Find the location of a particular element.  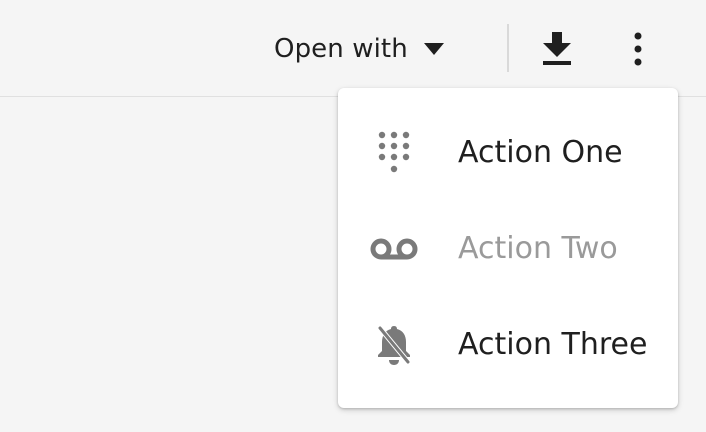

more-vertical-icon is located at coordinates (638, 49).